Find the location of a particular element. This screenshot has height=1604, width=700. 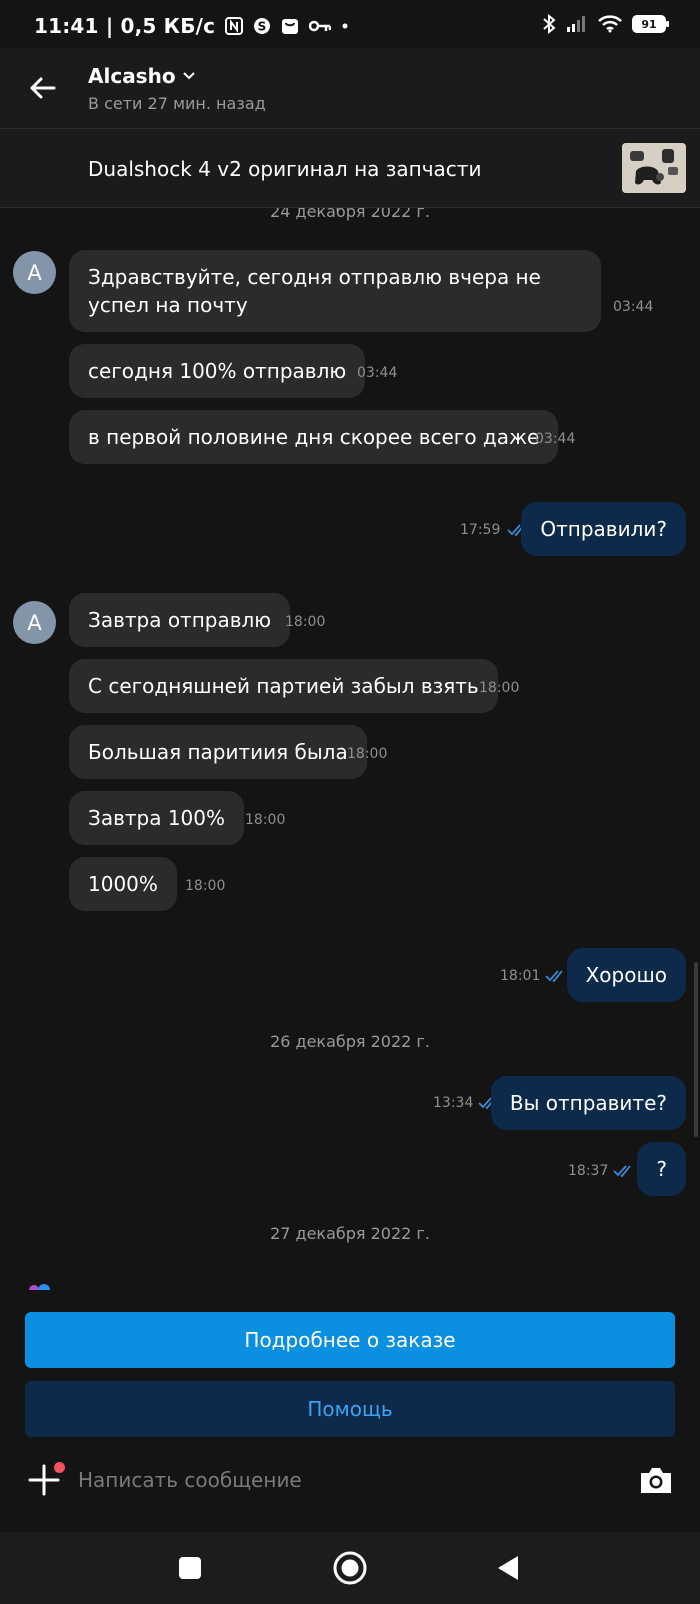

incoming-message: сегодня 100% отправлю is located at coordinates (217, 371).